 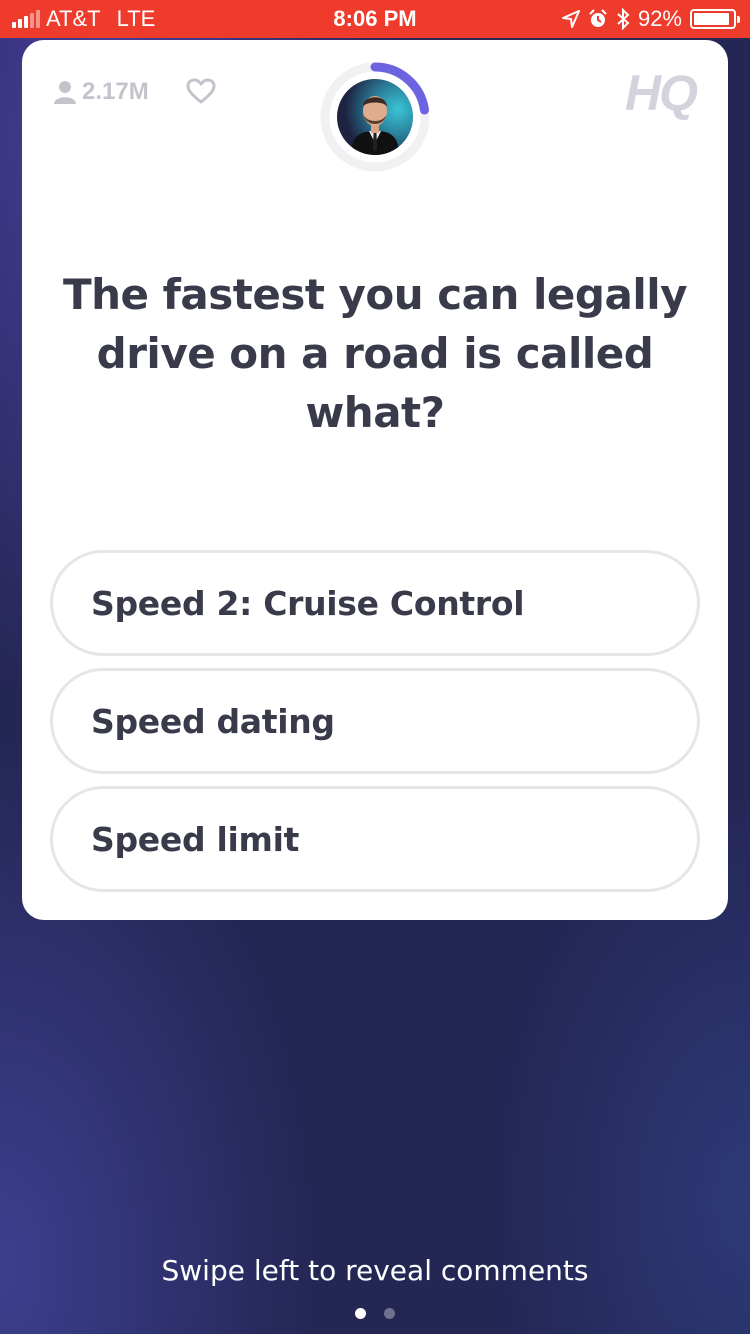 What do you see at coordinates (711, 19) in the screenshot?
I see `battery-fill` at bounding box center [711, 19].